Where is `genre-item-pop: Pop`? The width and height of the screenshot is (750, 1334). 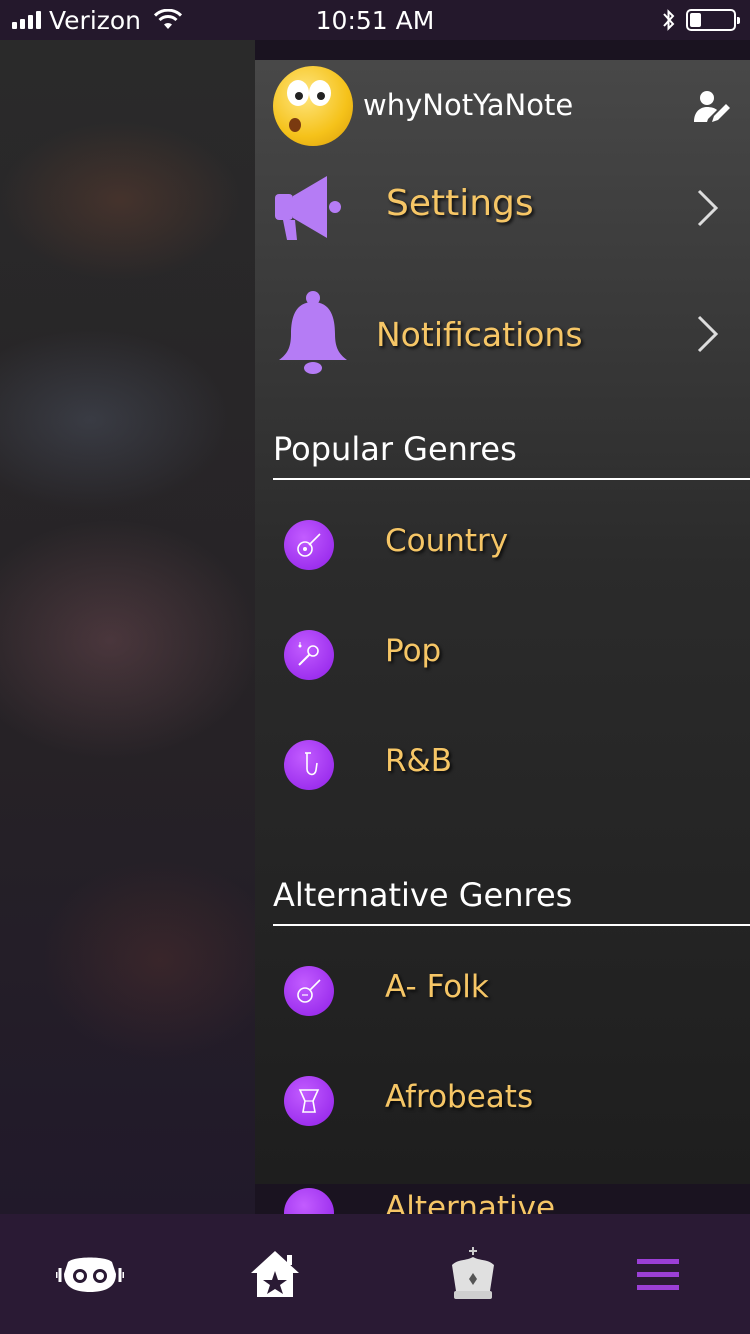 genre-item-pop: Pop is located at coordinates (502, 655).